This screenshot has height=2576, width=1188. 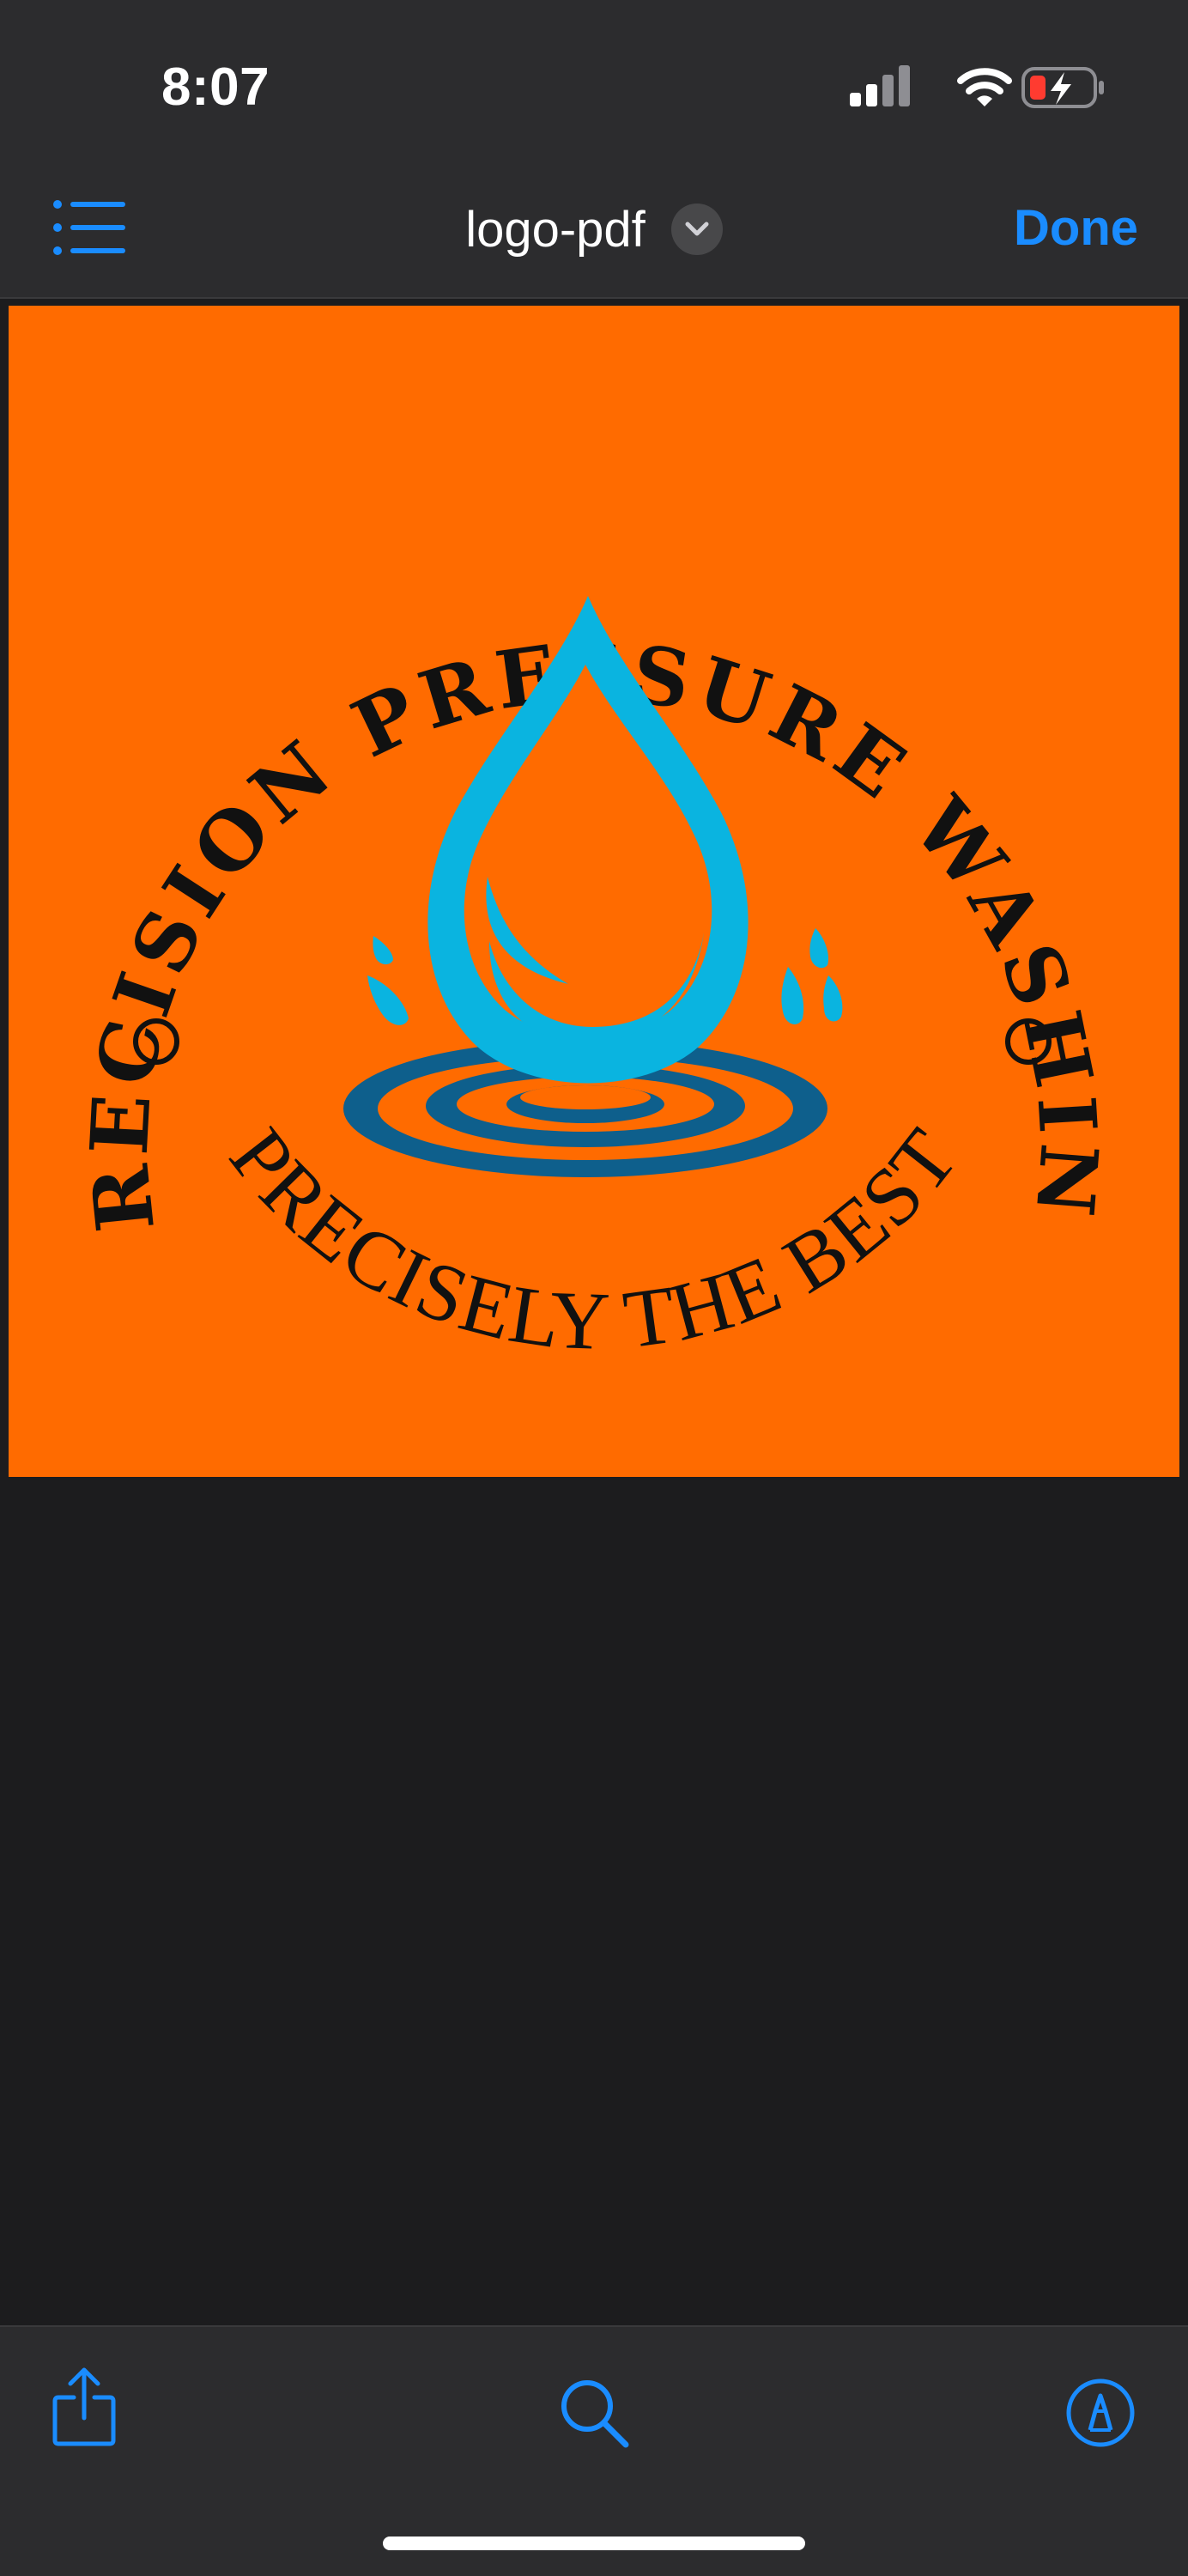 What do you see at coordinates (555, 229) in the screenshot?
I see `document-title: logo-pdf` at bounding box center [555, 229].